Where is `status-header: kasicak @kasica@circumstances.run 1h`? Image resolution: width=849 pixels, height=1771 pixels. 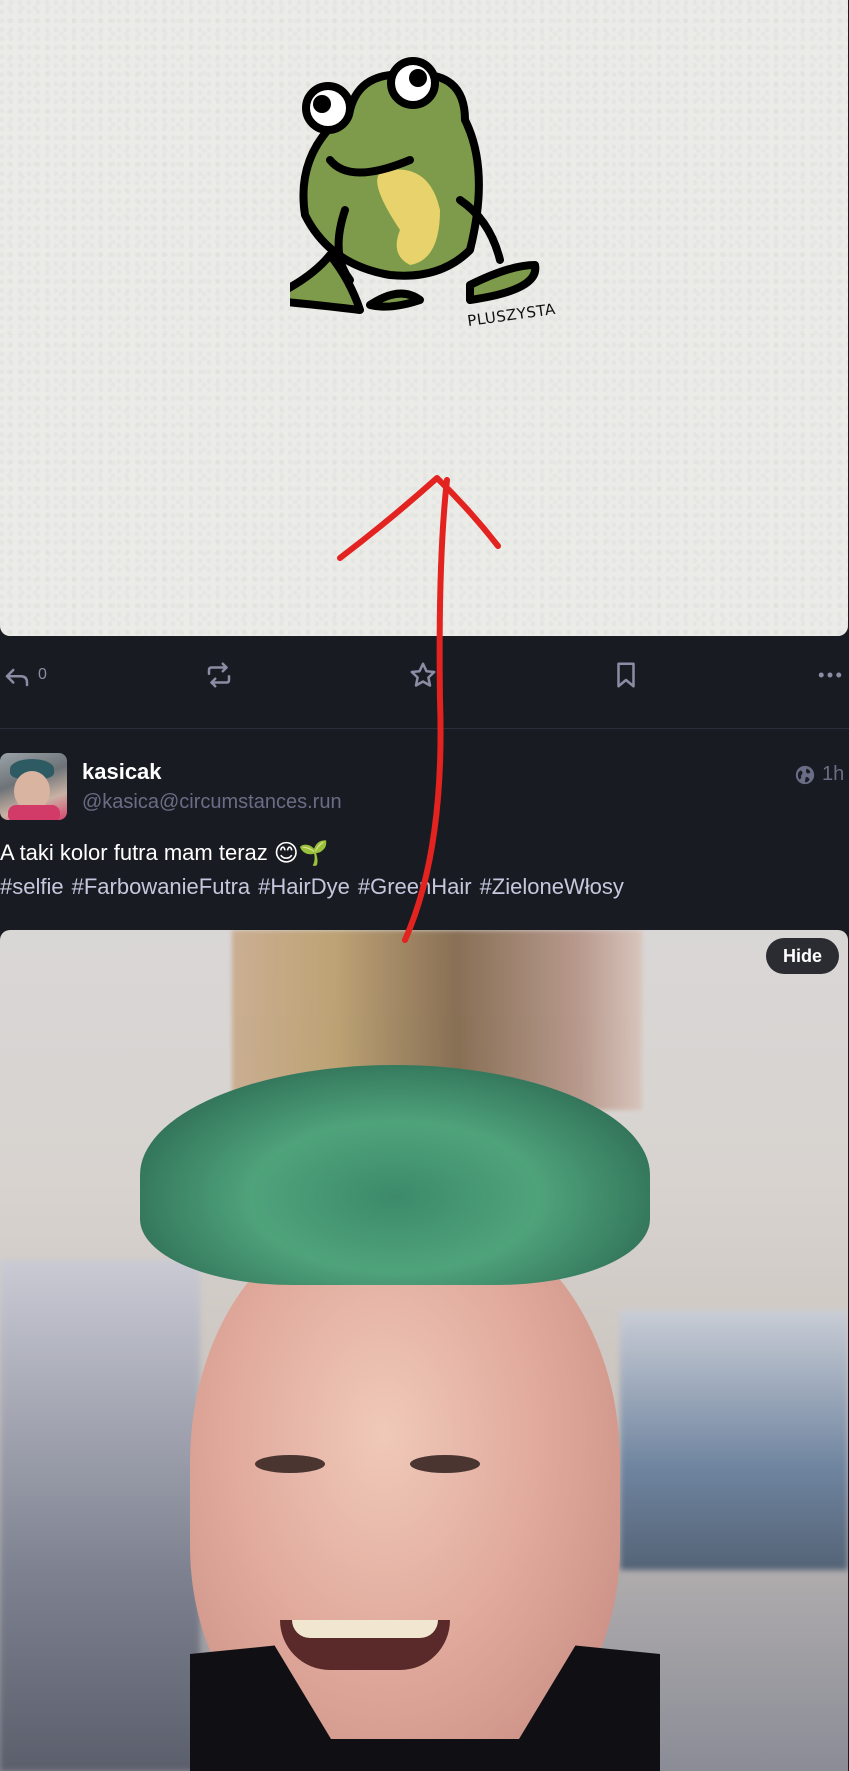
status-header: kasicak @kasica@circumstances.run 1h is located at coordinates (424, 788).